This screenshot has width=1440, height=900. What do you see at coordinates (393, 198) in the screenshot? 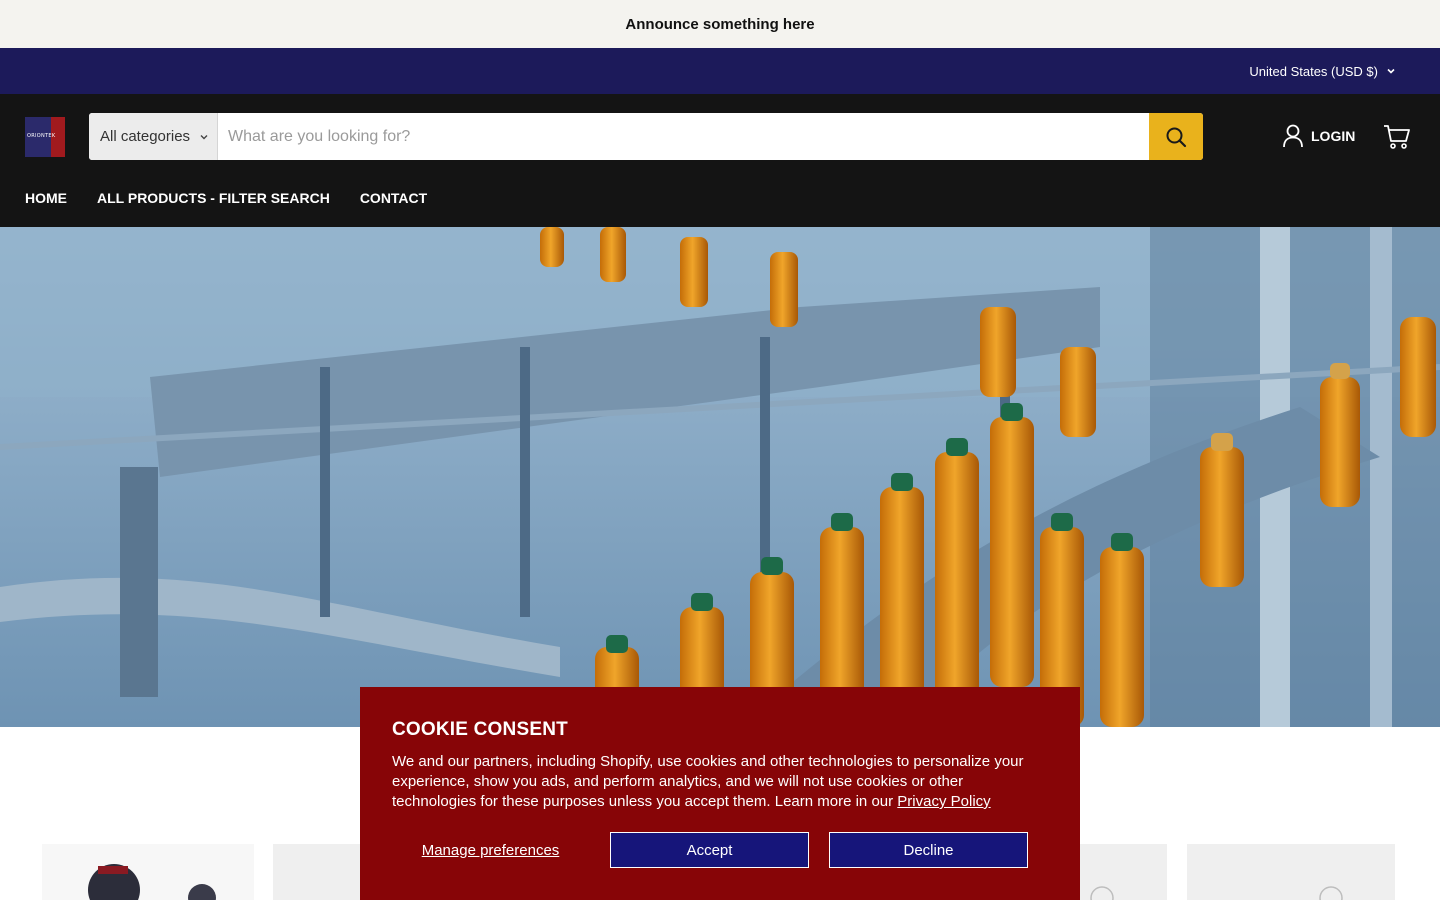
I see `nav-item-contact: CONTACT` at bounding box center [393, 198].